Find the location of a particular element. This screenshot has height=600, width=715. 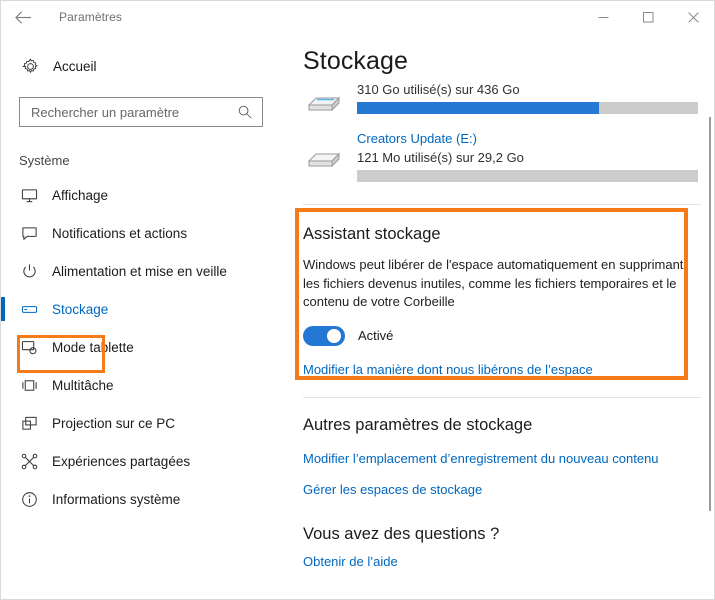

get-help-link: Obtenir de l’aide is located at coordinates (350, 561).